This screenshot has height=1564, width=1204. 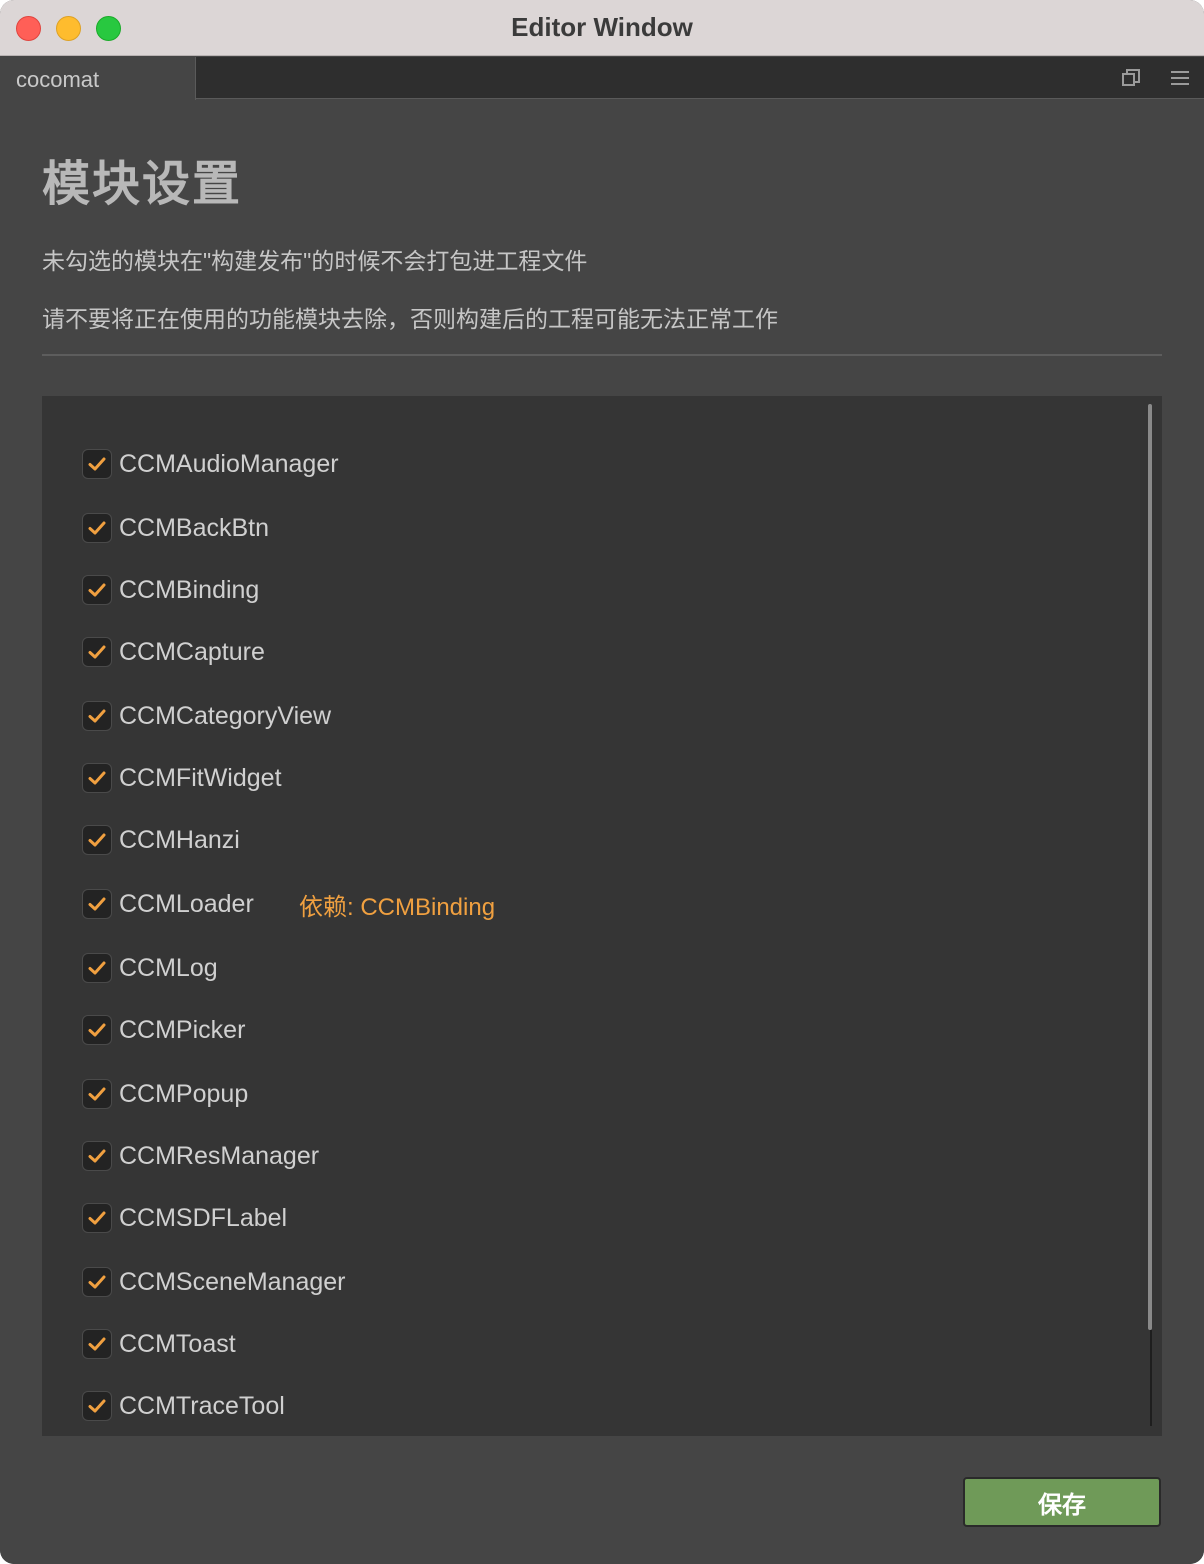 I want to click on module-item: CCMCategoryView, so click(x=207, y=716).